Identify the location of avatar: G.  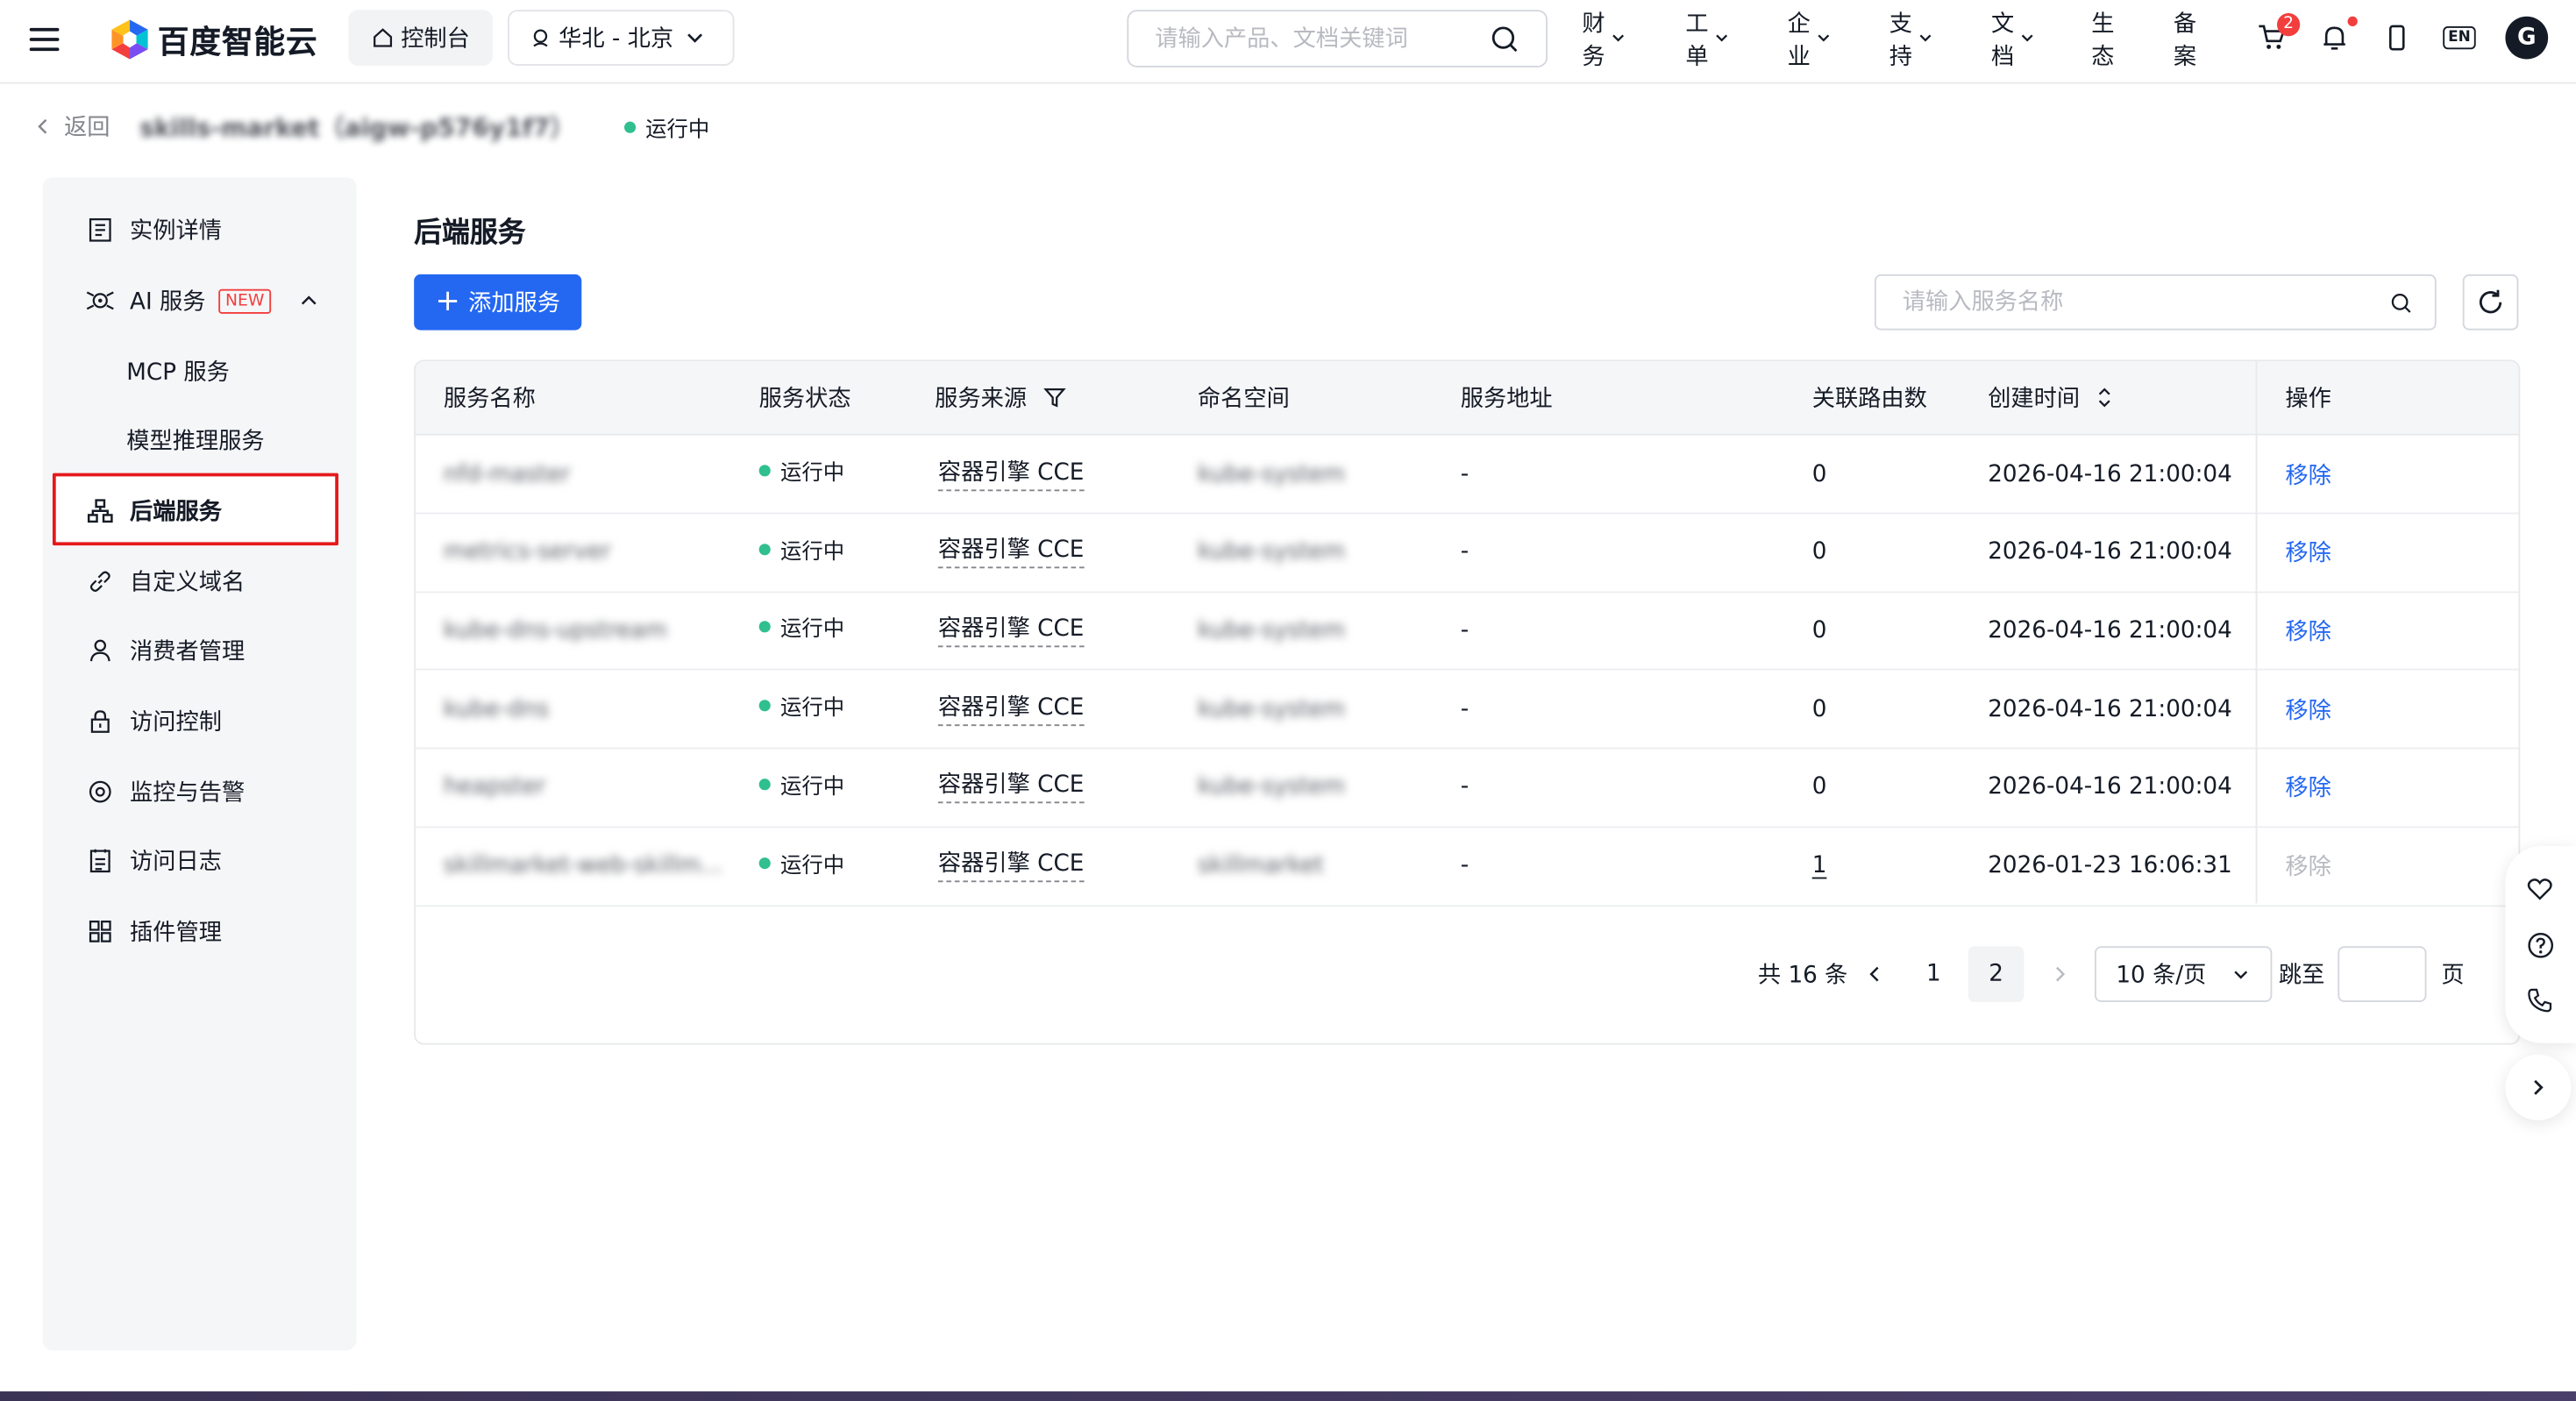
(2527, 38).